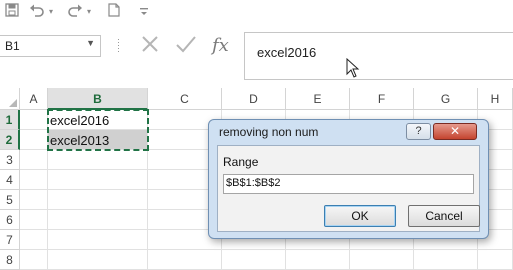 The width and height of the screenshot is (513, 270). I want to click on cell-b3, so click(98, 160).